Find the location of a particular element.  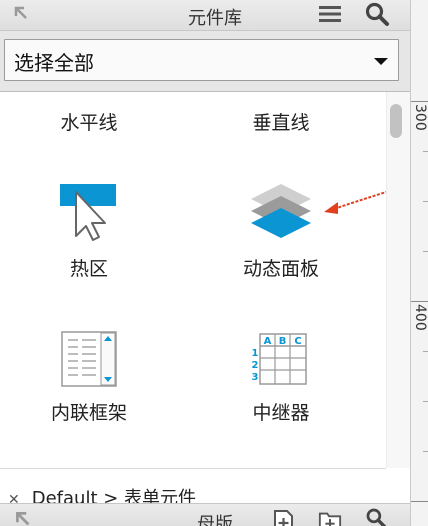

add-folder-icon is located at coordinates (330, 517).